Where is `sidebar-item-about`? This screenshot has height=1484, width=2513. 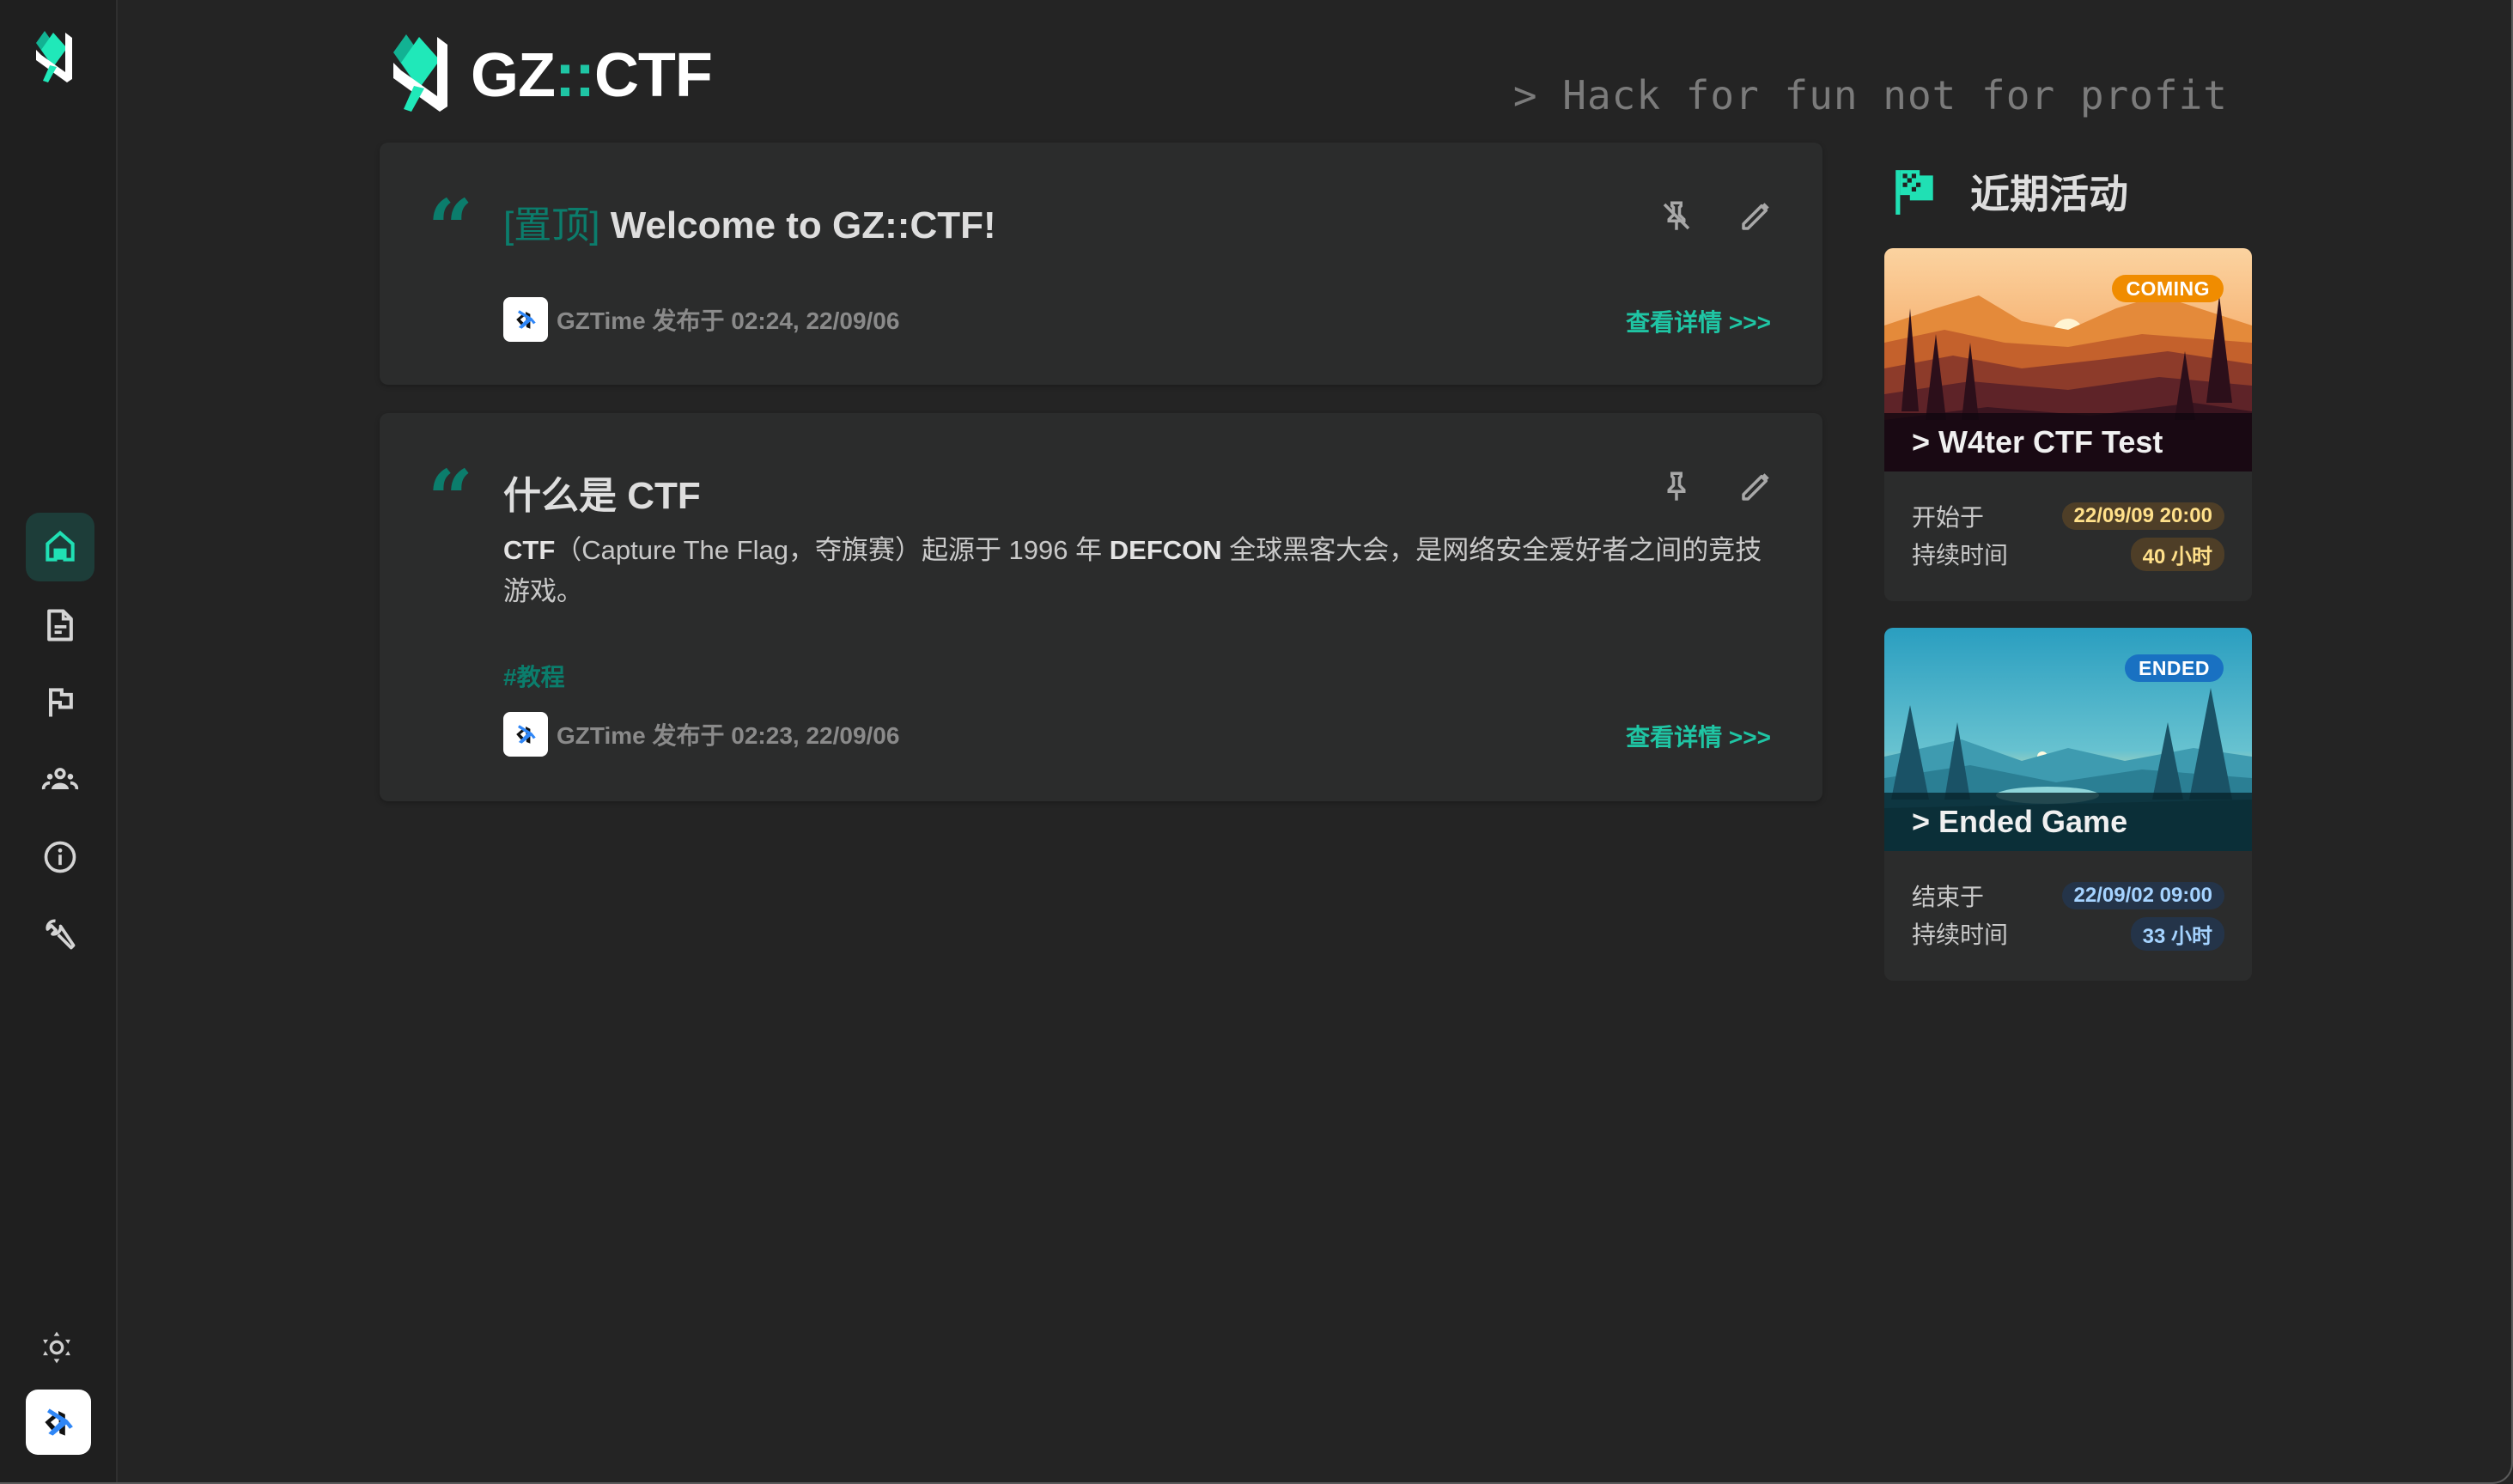 sidebar-item-about is located at coordinates (60, 857).